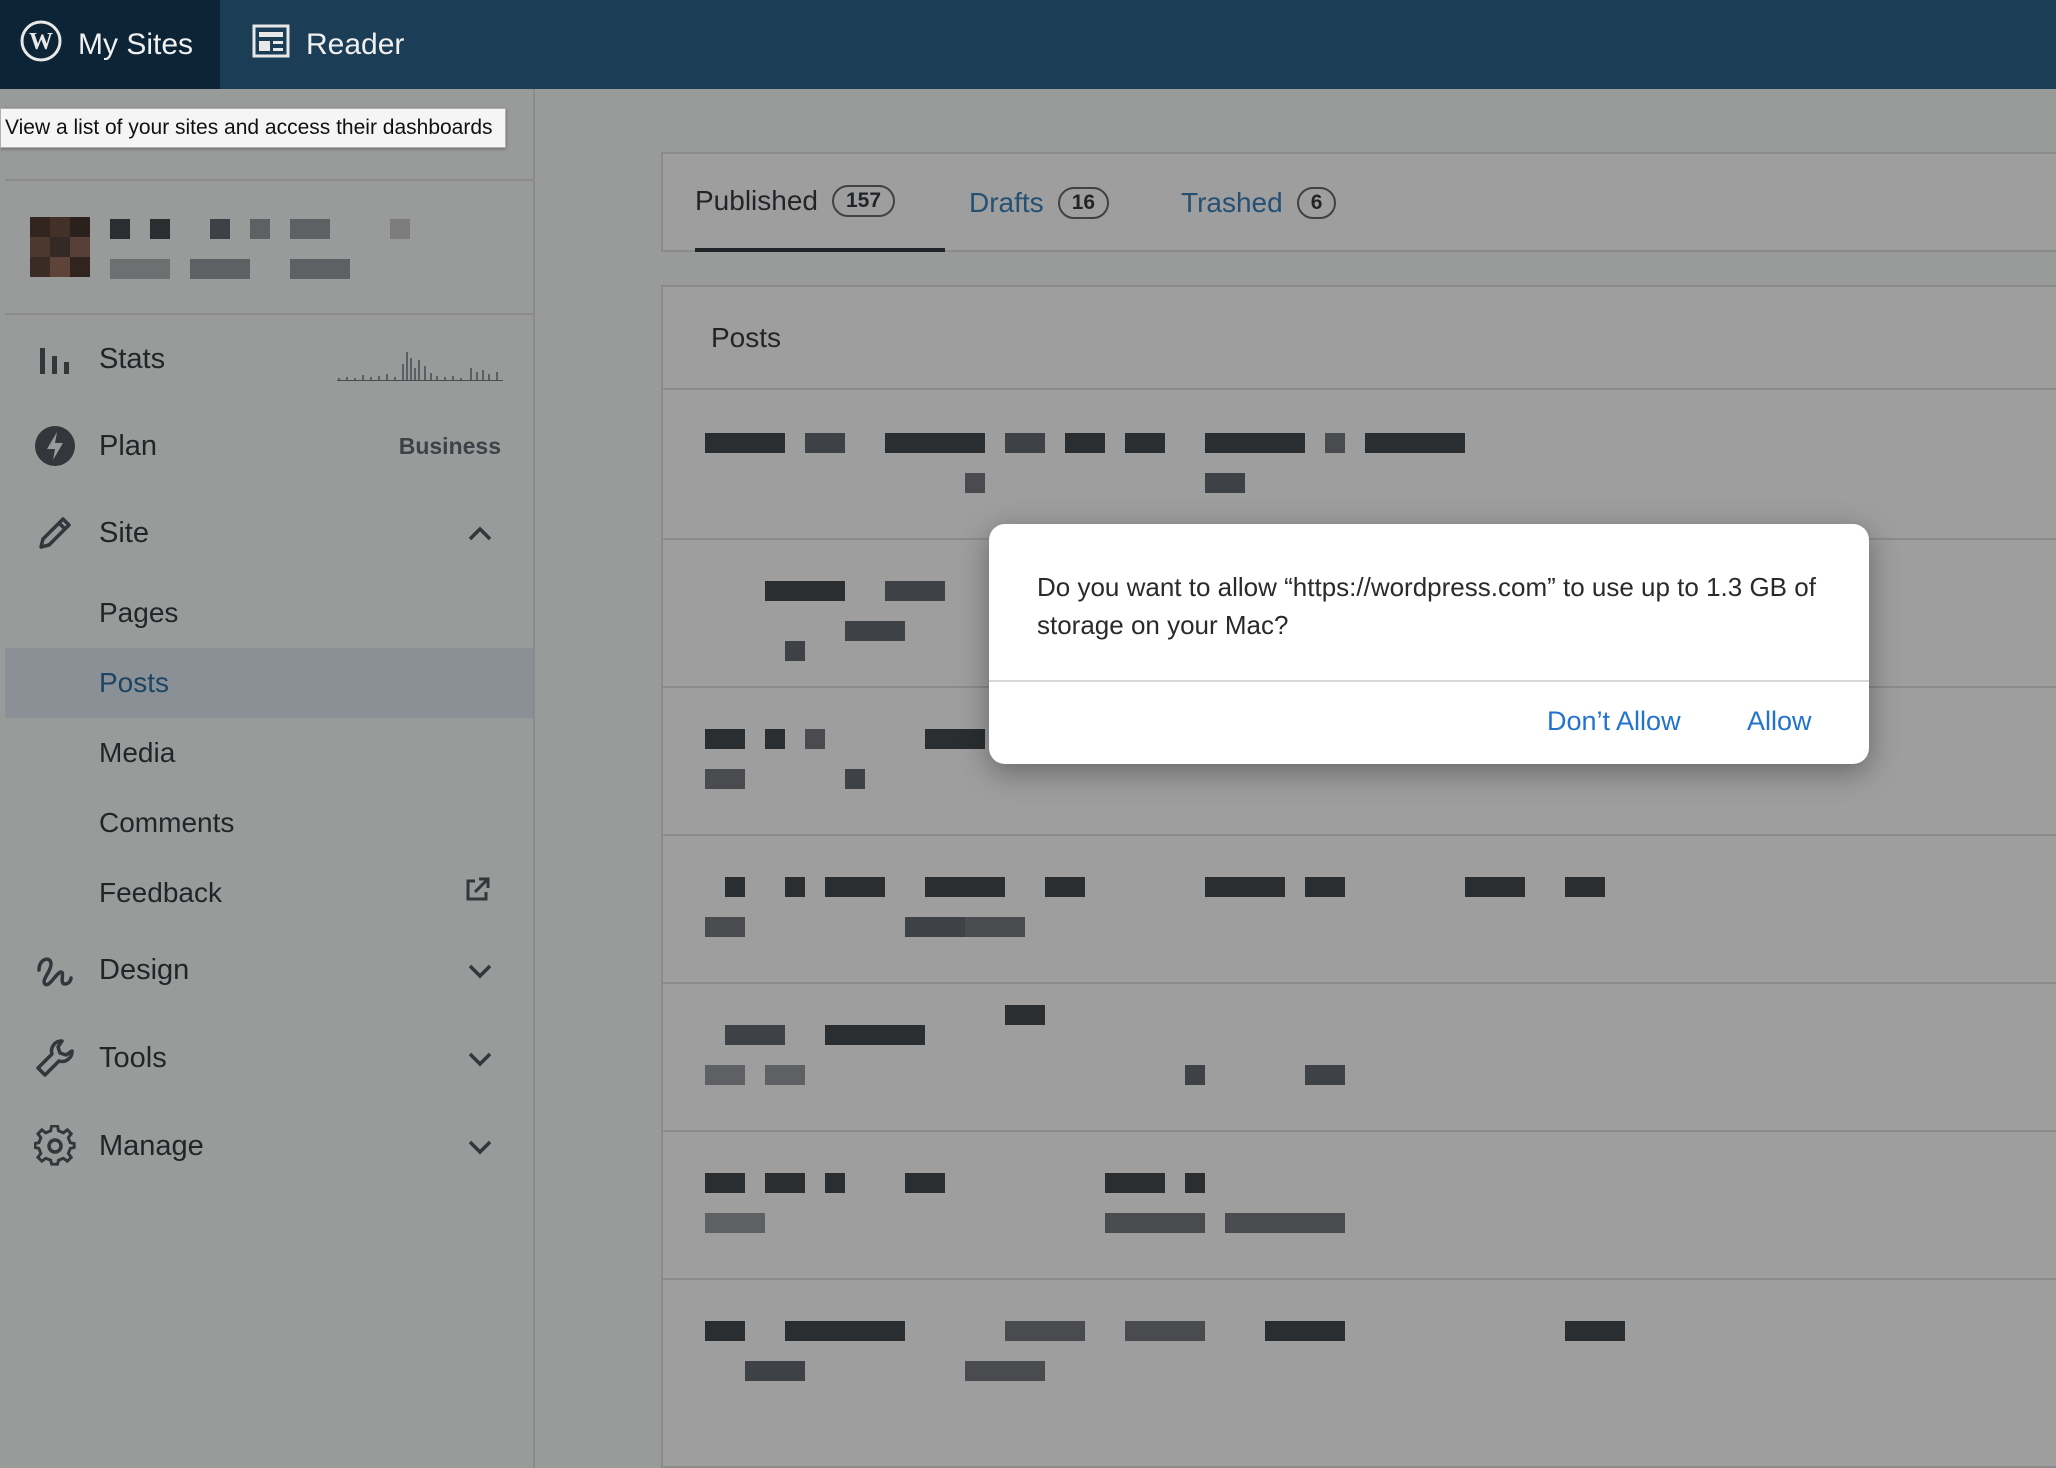 The image size is (2056, 1468). I want to click on my-sites-button: W My Sites, so click(110, 44).